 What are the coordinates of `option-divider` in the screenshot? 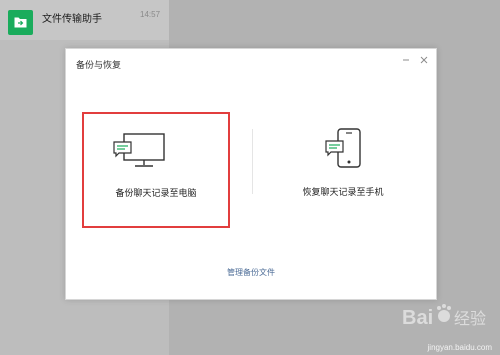 It's located at (252, 161).